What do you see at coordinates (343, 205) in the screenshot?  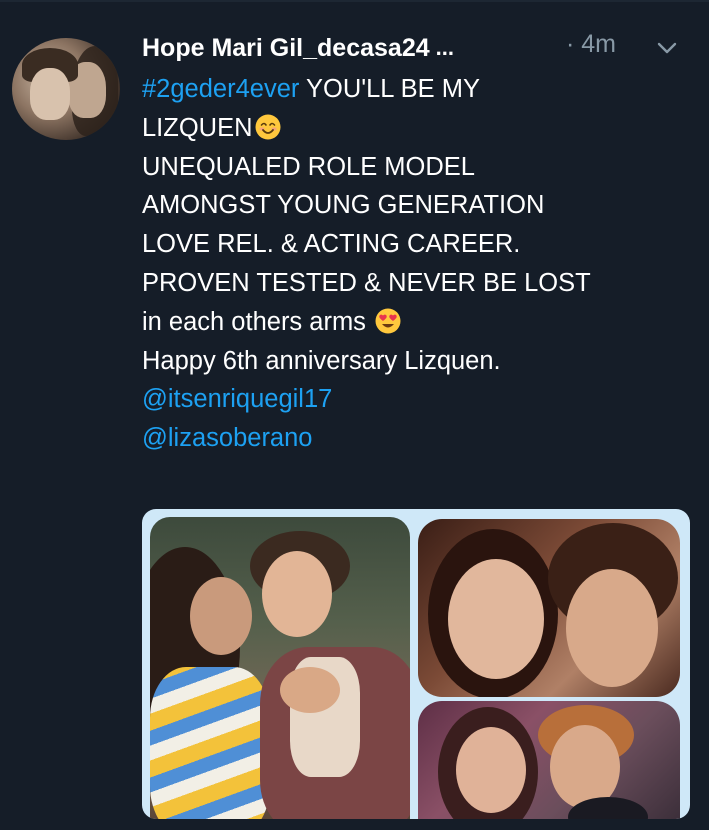 I see `tweet-line-text: AMONGST YOUNG GENERATION` at bounding box center [343, 205].